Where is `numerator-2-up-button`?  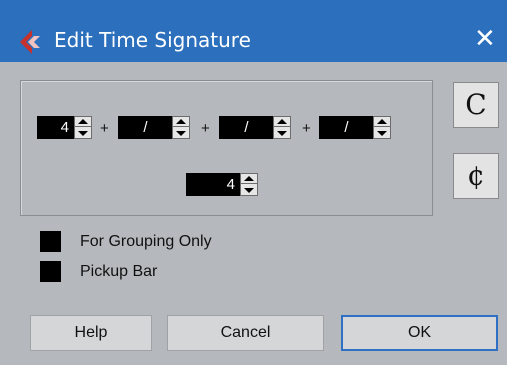 numerator-2-up-button is located at coordinates (181, 122).